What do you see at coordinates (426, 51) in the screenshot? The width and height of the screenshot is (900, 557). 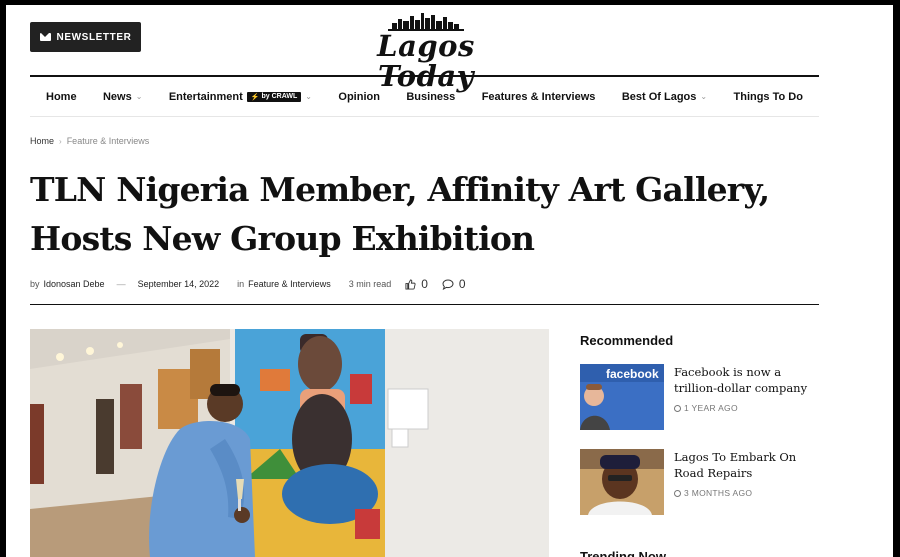 I see `site-logo: Lagos Today` at bounding box center [426, 51].